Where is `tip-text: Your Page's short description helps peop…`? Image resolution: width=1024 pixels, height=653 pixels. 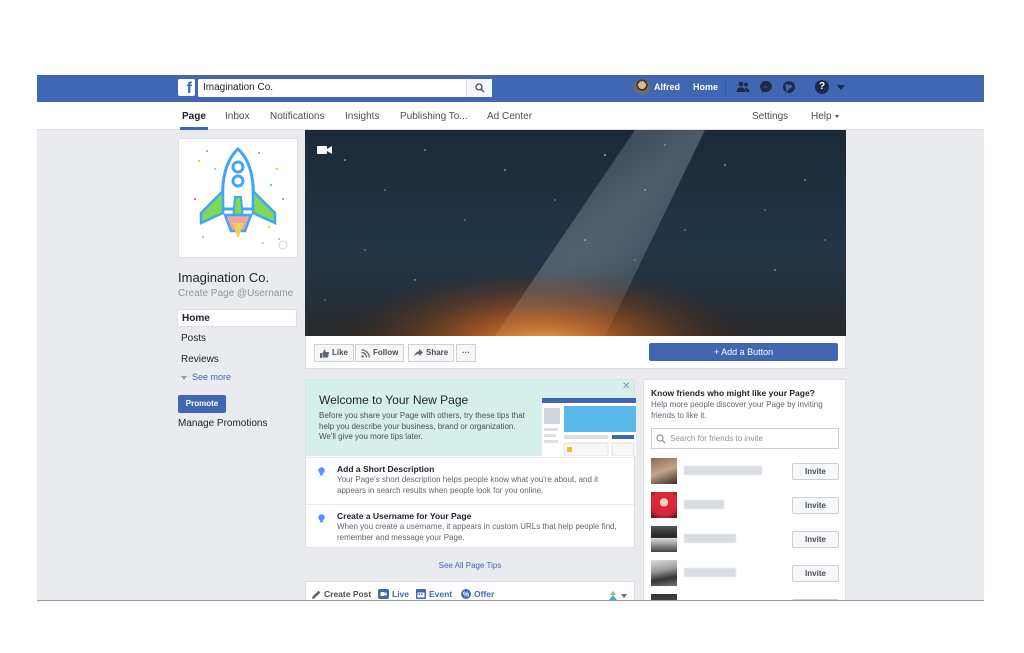 tip-text: Your Page's short description helps peop… is located at coordinates (468, 485).